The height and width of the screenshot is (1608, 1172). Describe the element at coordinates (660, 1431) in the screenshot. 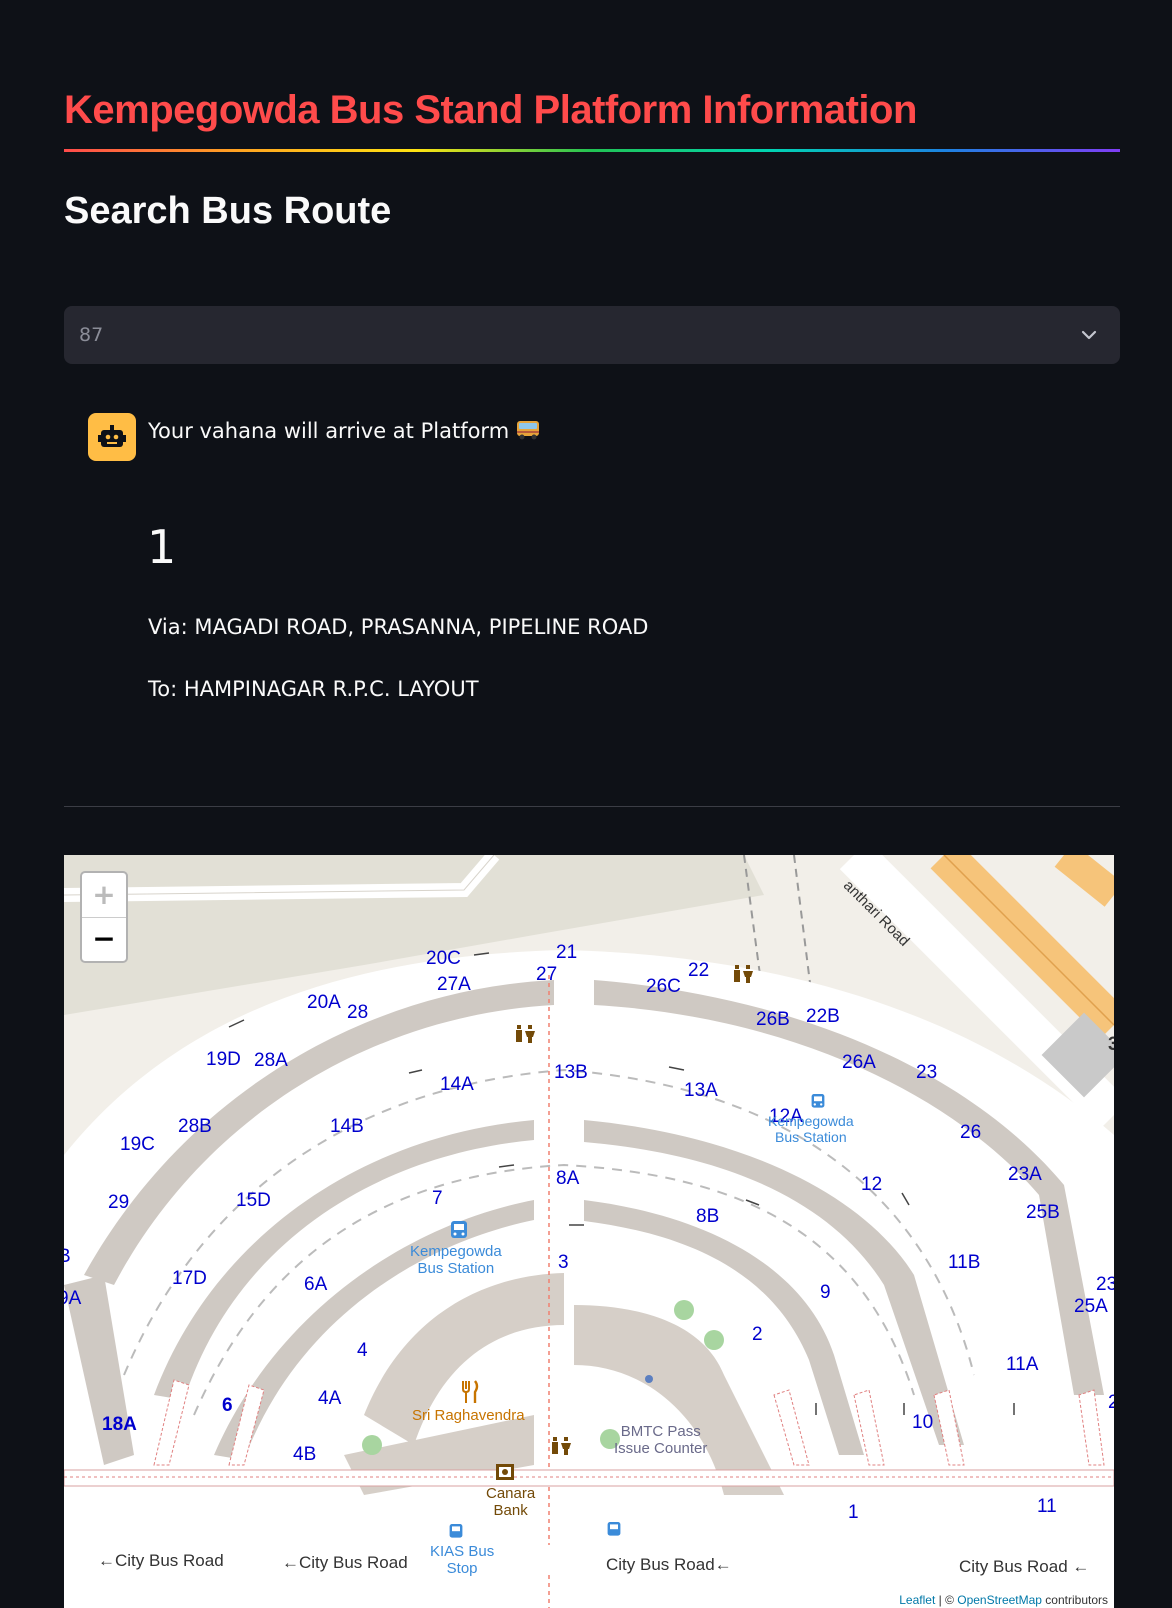

I see `bmtc-label-line: BMTC Pass` at that location.